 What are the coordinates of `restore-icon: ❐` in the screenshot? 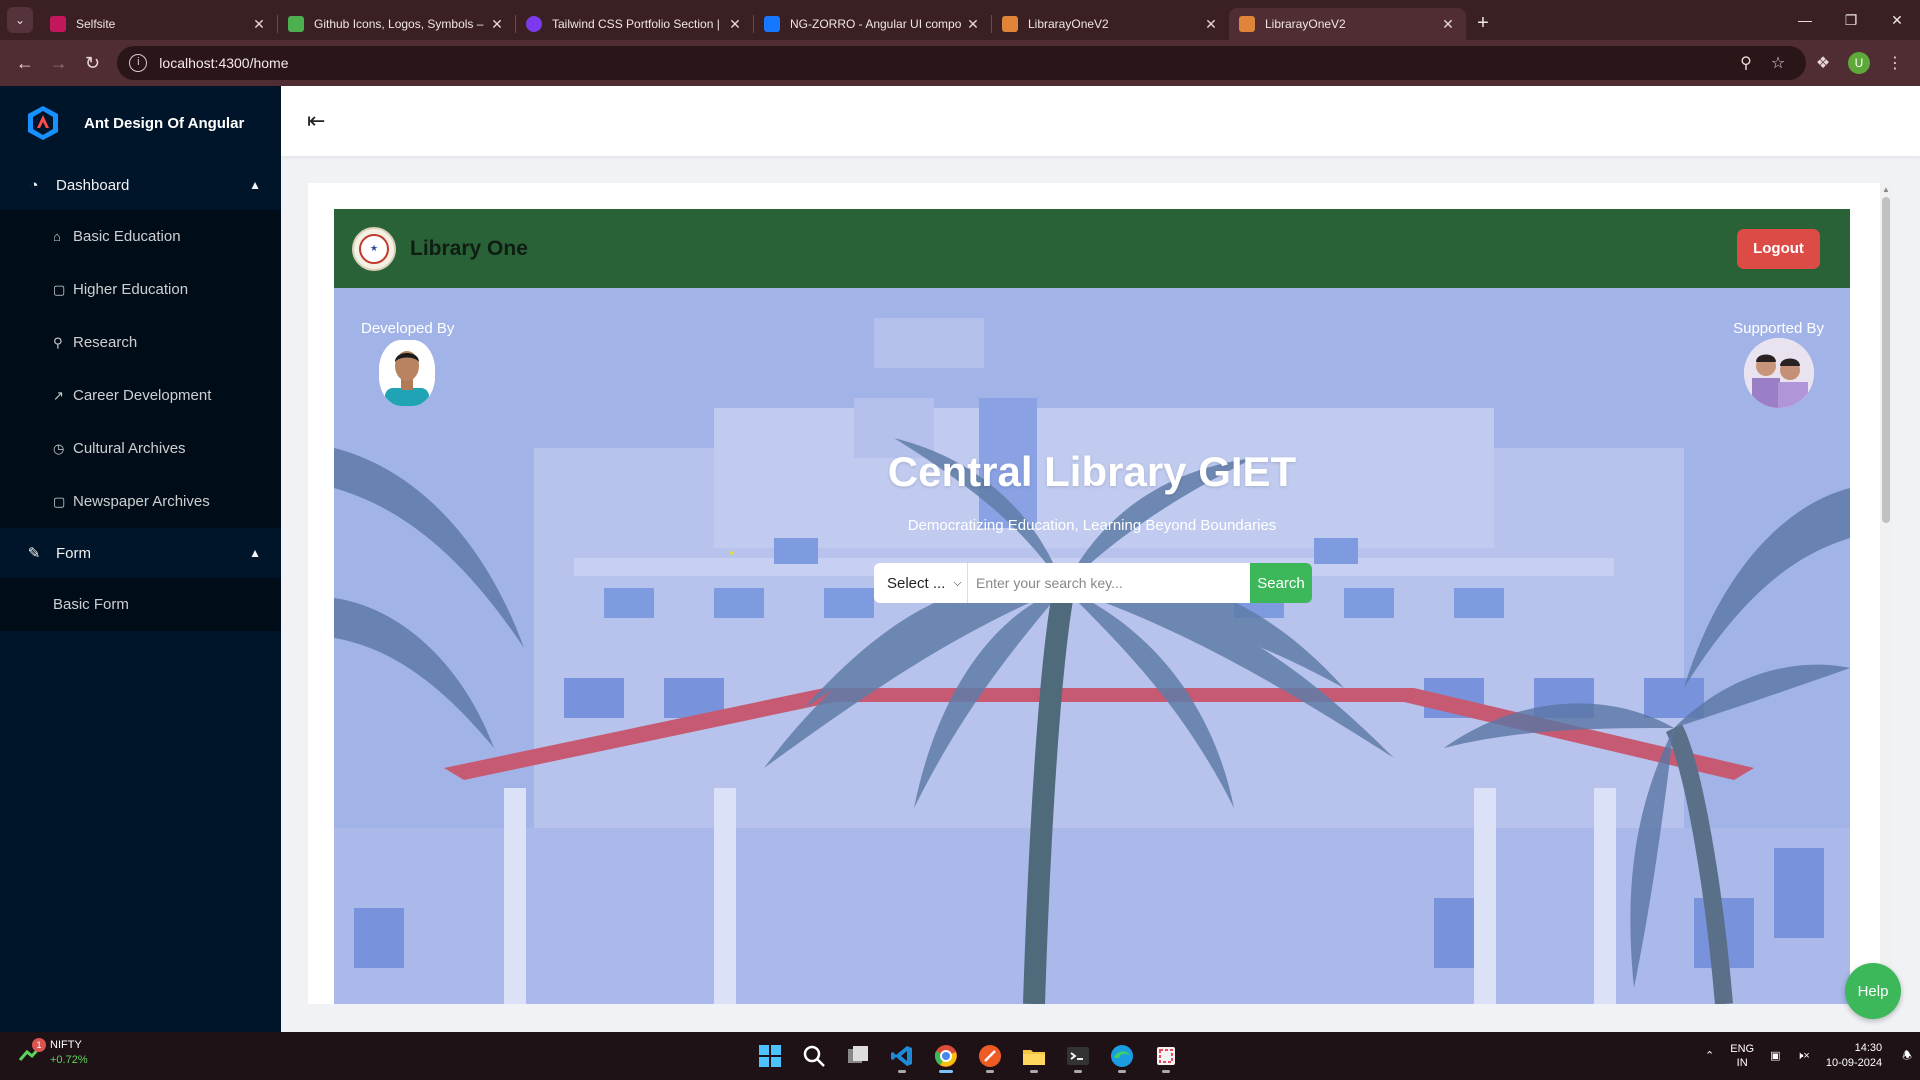 It's located at (1851, 20).